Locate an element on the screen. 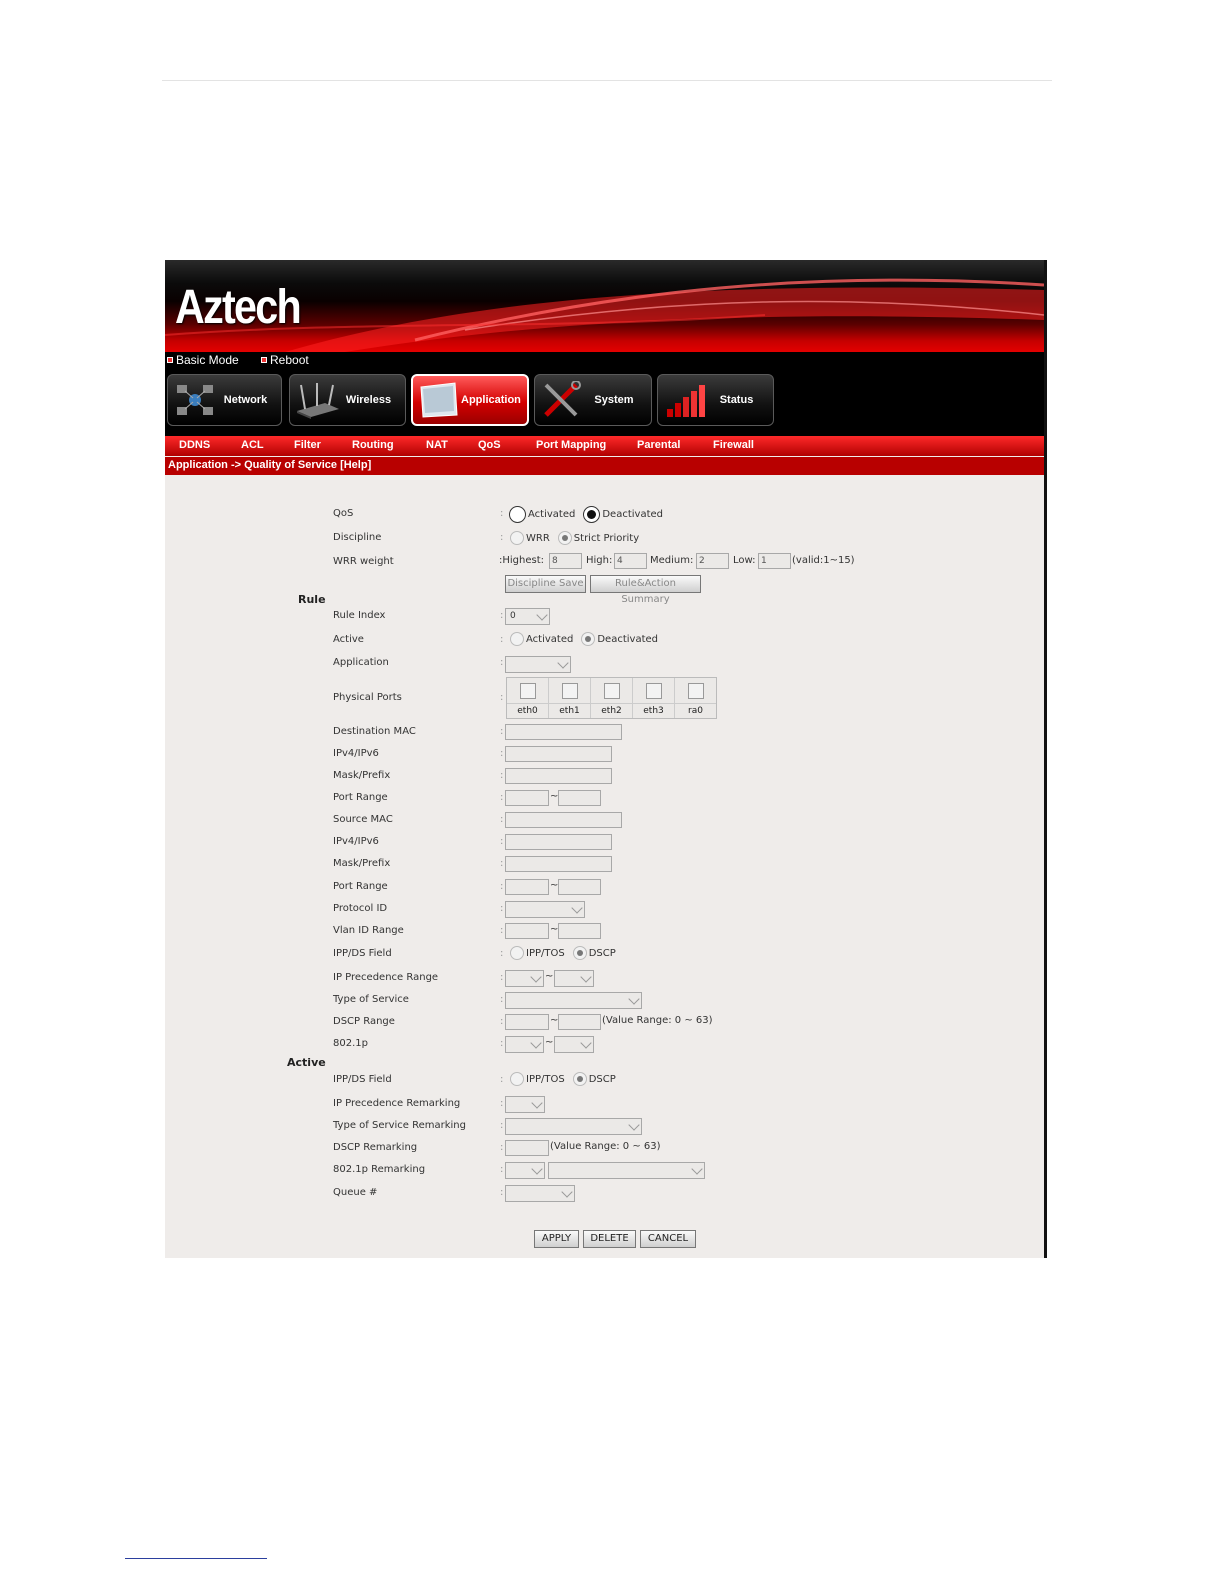 Image resolution: width=1224 pixels, height=1584 pixels. application-label: Application is located at coordinates (361, 662).